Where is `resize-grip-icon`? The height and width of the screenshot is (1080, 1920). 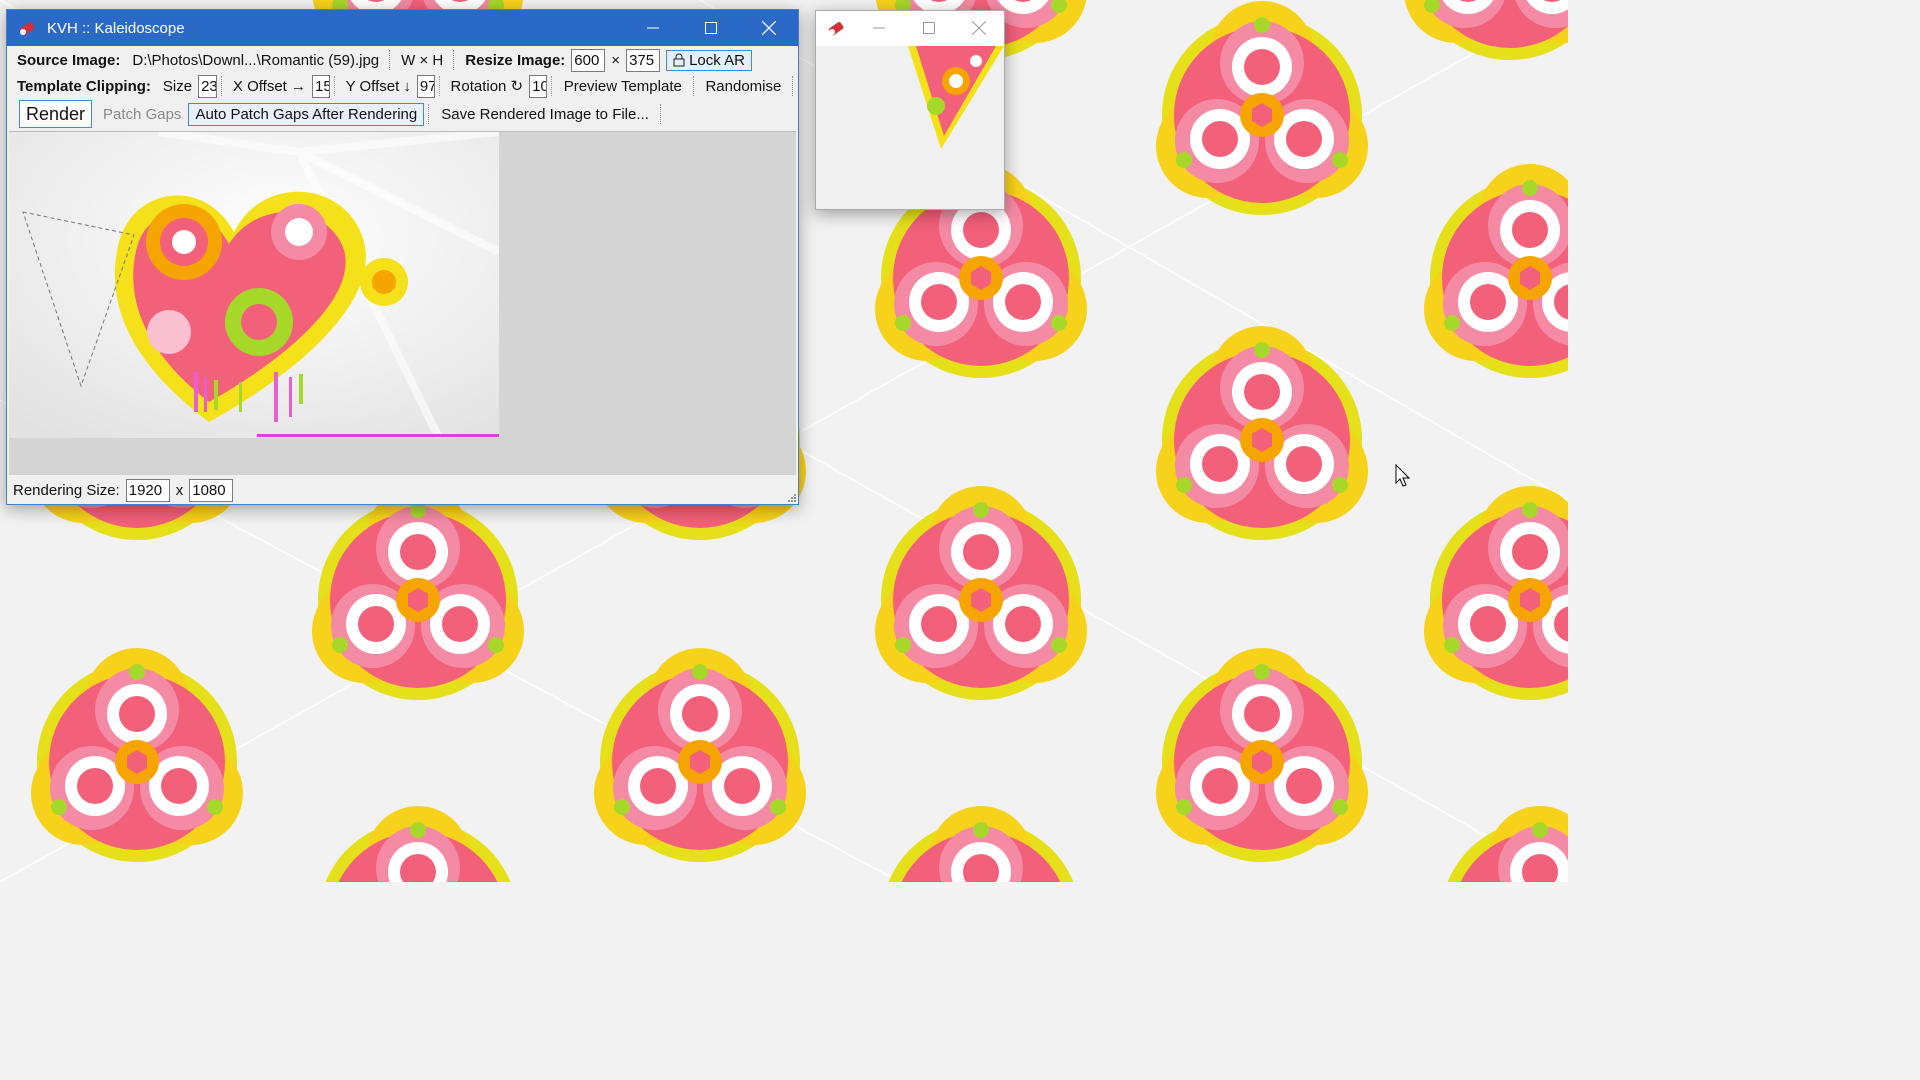
resize-grip-icon is located at coordinates (791, 497).